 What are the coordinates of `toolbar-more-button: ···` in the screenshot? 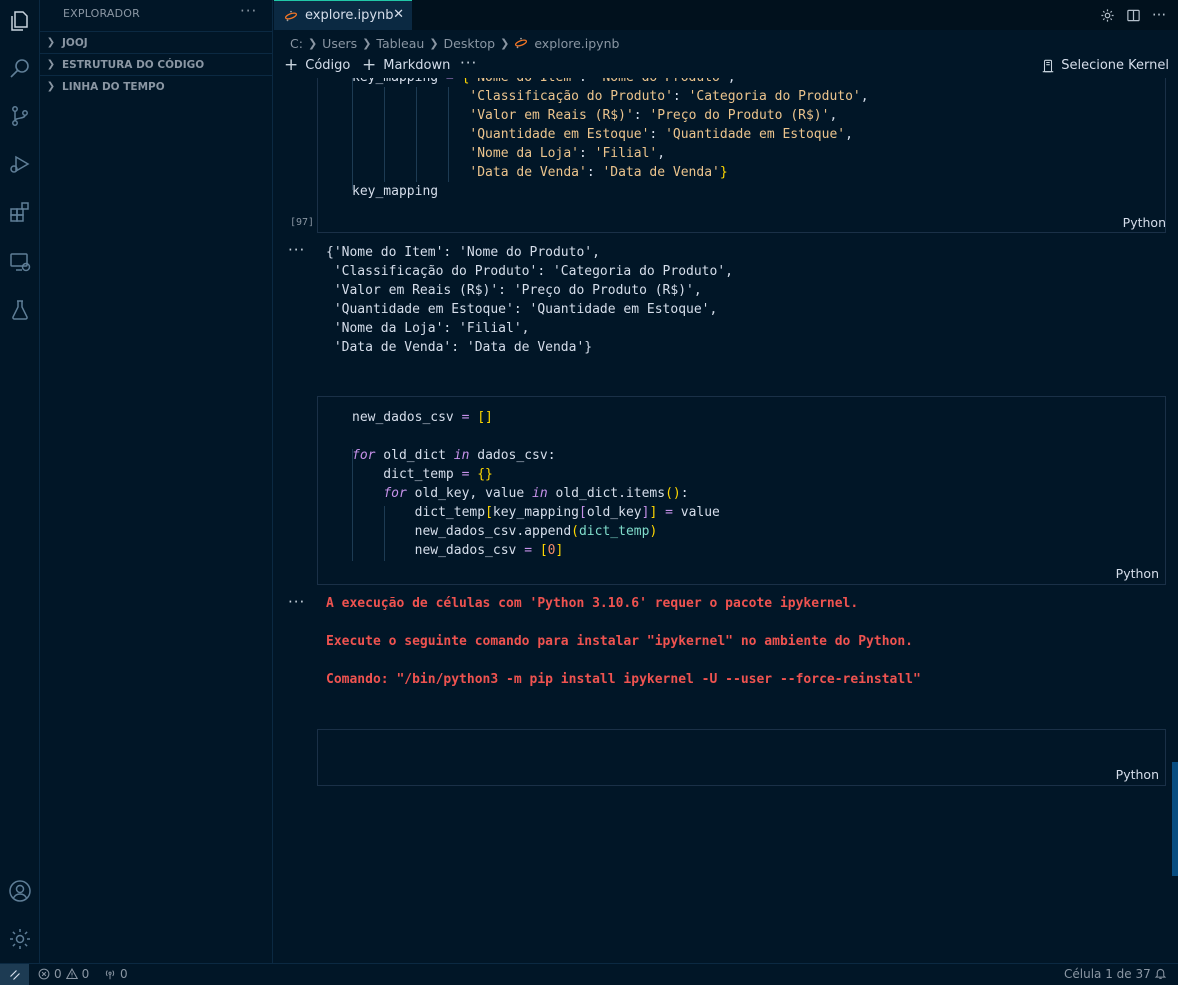 It's located at (468, 63).